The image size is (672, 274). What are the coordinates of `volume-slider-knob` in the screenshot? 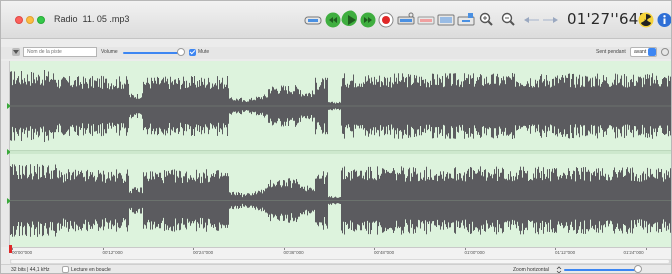 It's located at (181, 52).